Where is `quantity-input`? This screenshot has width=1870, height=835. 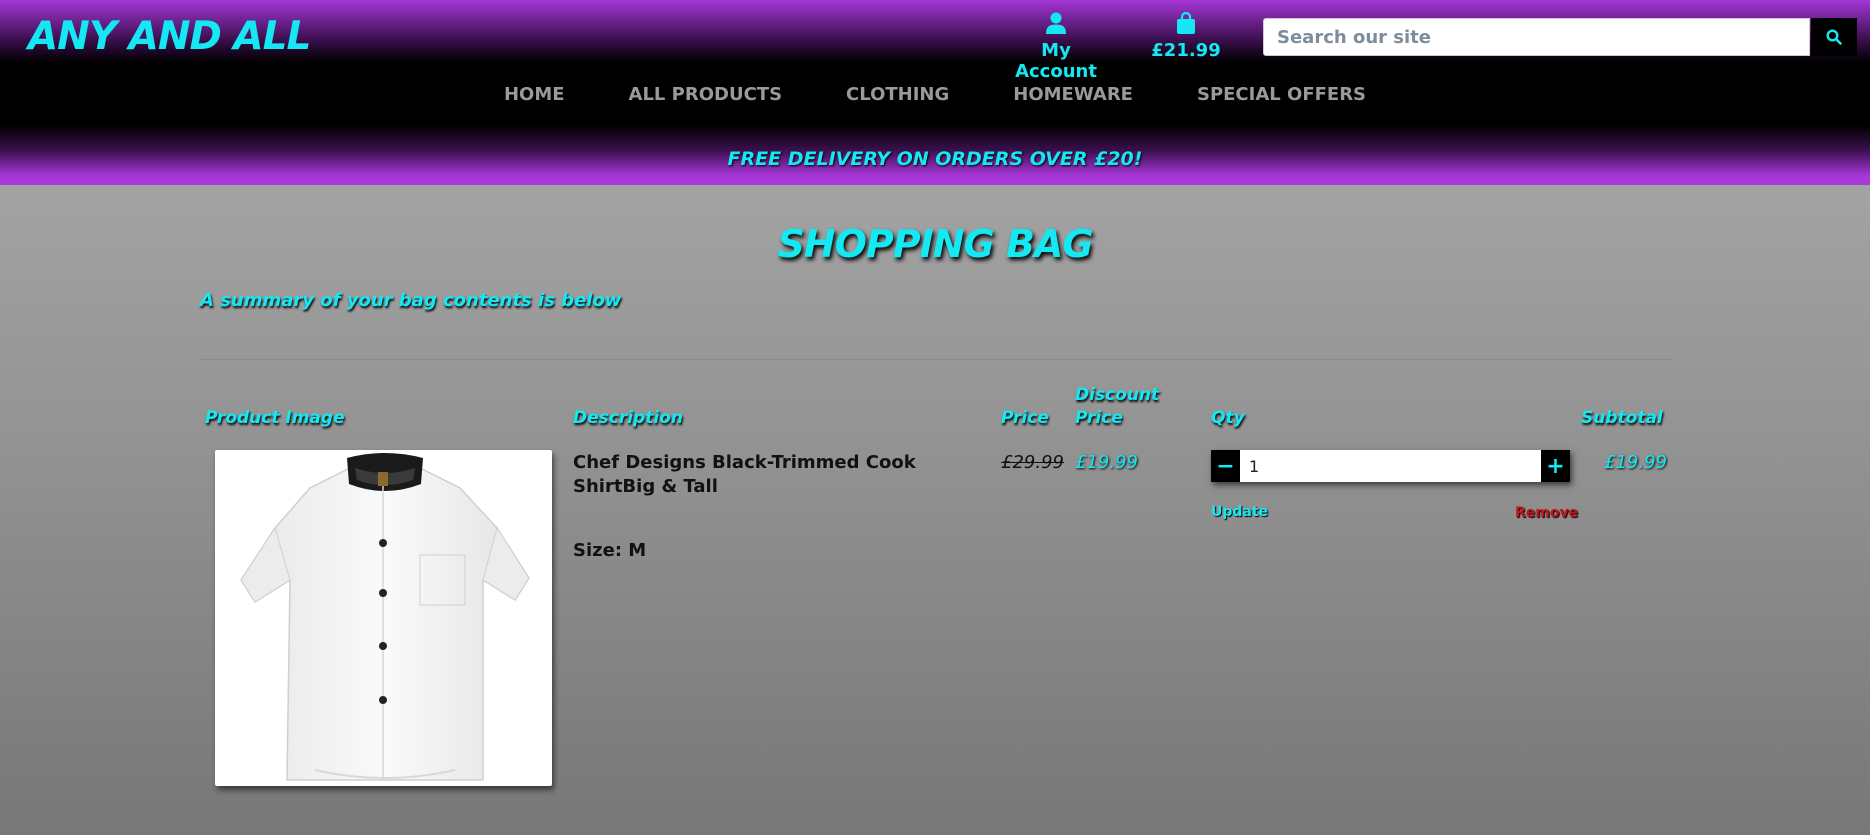
quantity-input is located at coordinates (1390, 466).